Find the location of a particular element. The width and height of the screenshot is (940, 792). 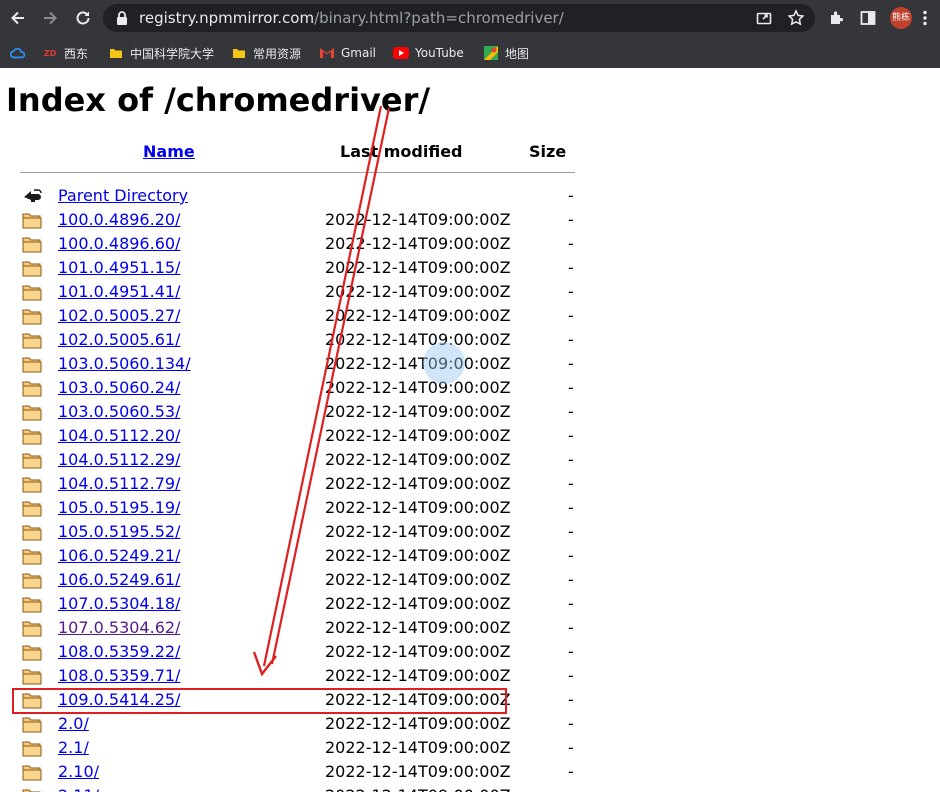

side-panel-button is located at coordinates (868, 18).